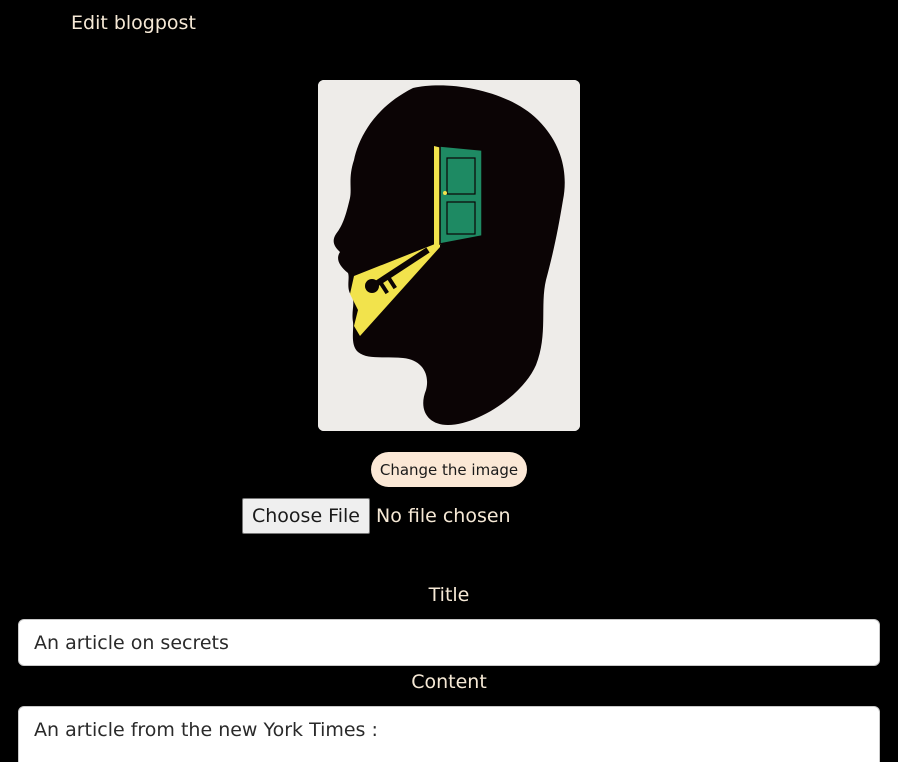  What do you see at coordinates (449, 469) in the screenshot?
I see `change-image-button: Change the image` at bounding box center [449, 469].